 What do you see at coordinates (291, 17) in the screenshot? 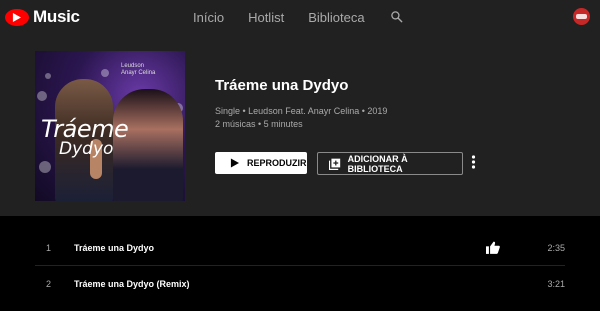
I see `main-nav: Início Hotlist Biblioteca` at bounding box center [291, 17].